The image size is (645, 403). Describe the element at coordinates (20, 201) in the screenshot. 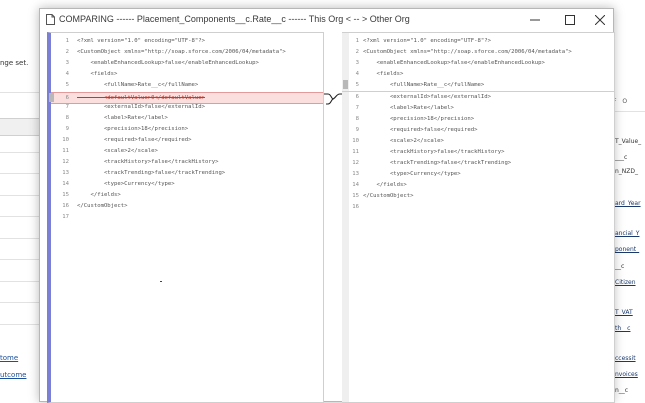

I see `background-app-left: nge set. tome utcome` at that location.